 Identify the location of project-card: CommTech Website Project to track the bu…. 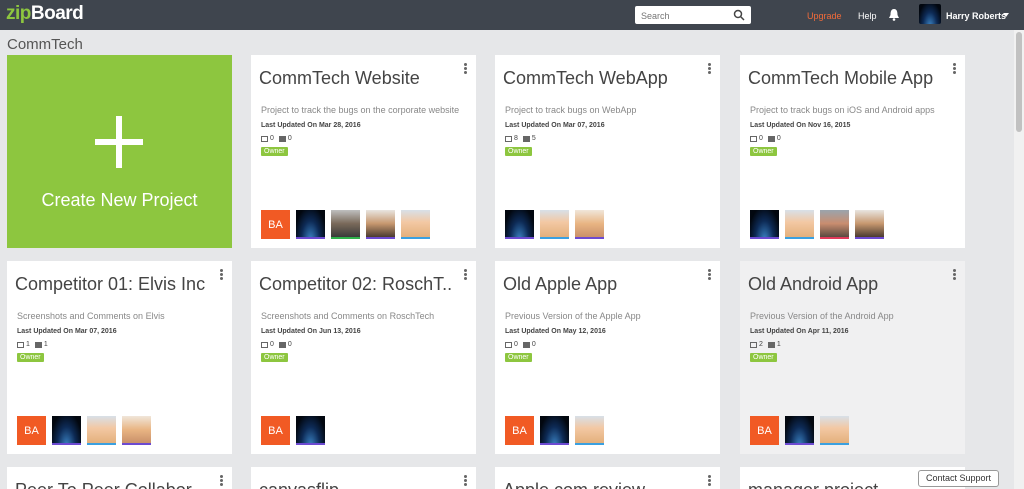
(363, 151).